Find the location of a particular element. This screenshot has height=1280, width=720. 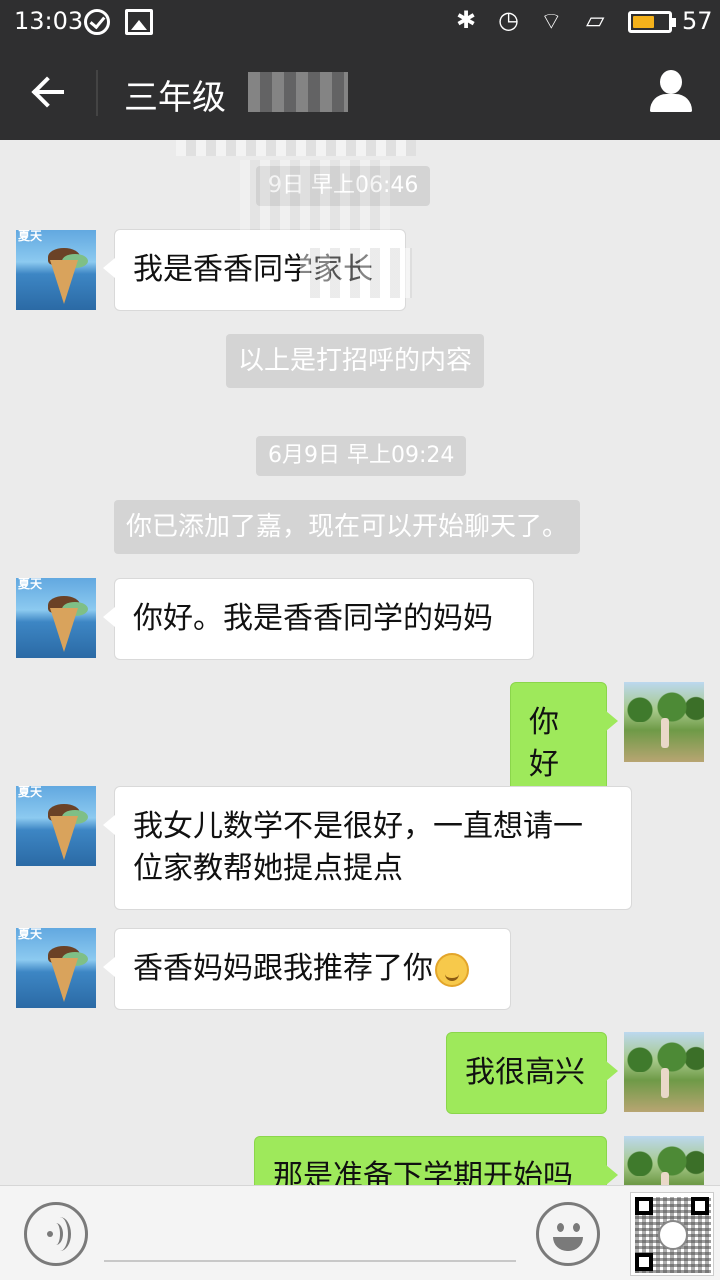

chat-title: 三年级 is located at coordinates (175, 98).